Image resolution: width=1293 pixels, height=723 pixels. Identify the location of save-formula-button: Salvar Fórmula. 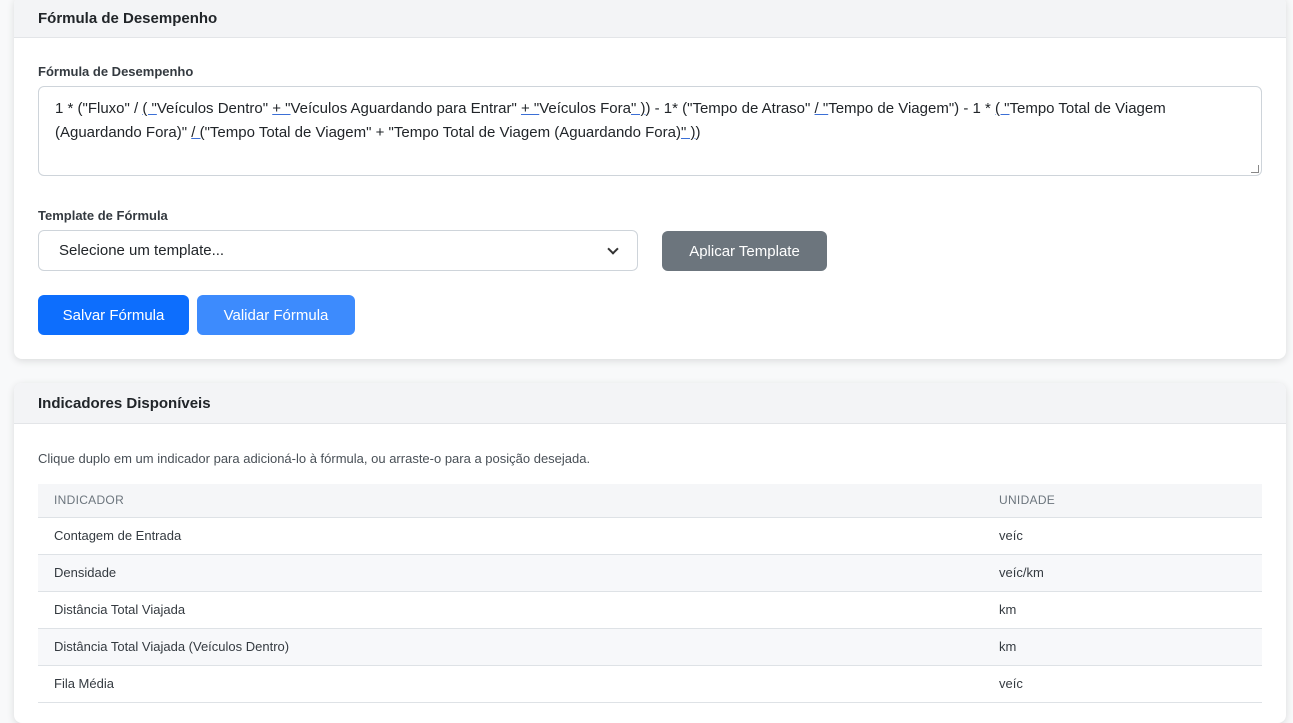
(113, 315).